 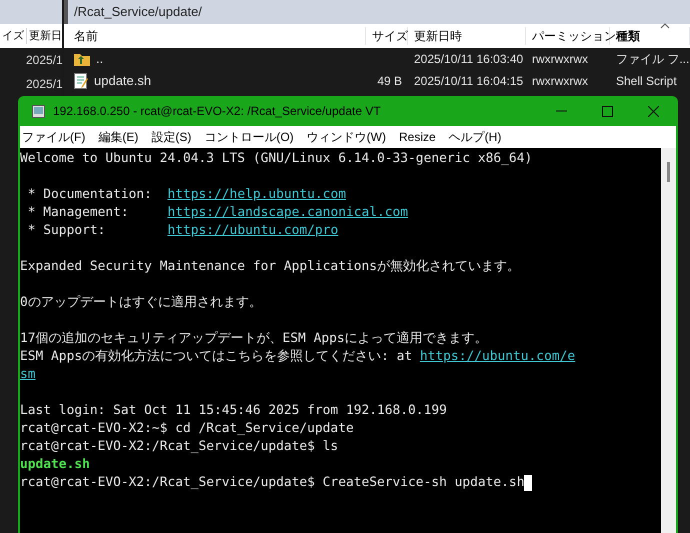 What do you see at coordinates (346, 137) in the screenshot?
I see `menu-item: ウィンドウ(W)` at bounding box center [346, 137].